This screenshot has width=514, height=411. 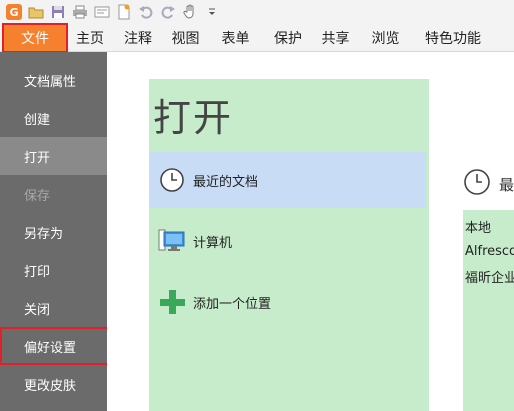 I want to click on save-icon, so click(x=58, y=12).